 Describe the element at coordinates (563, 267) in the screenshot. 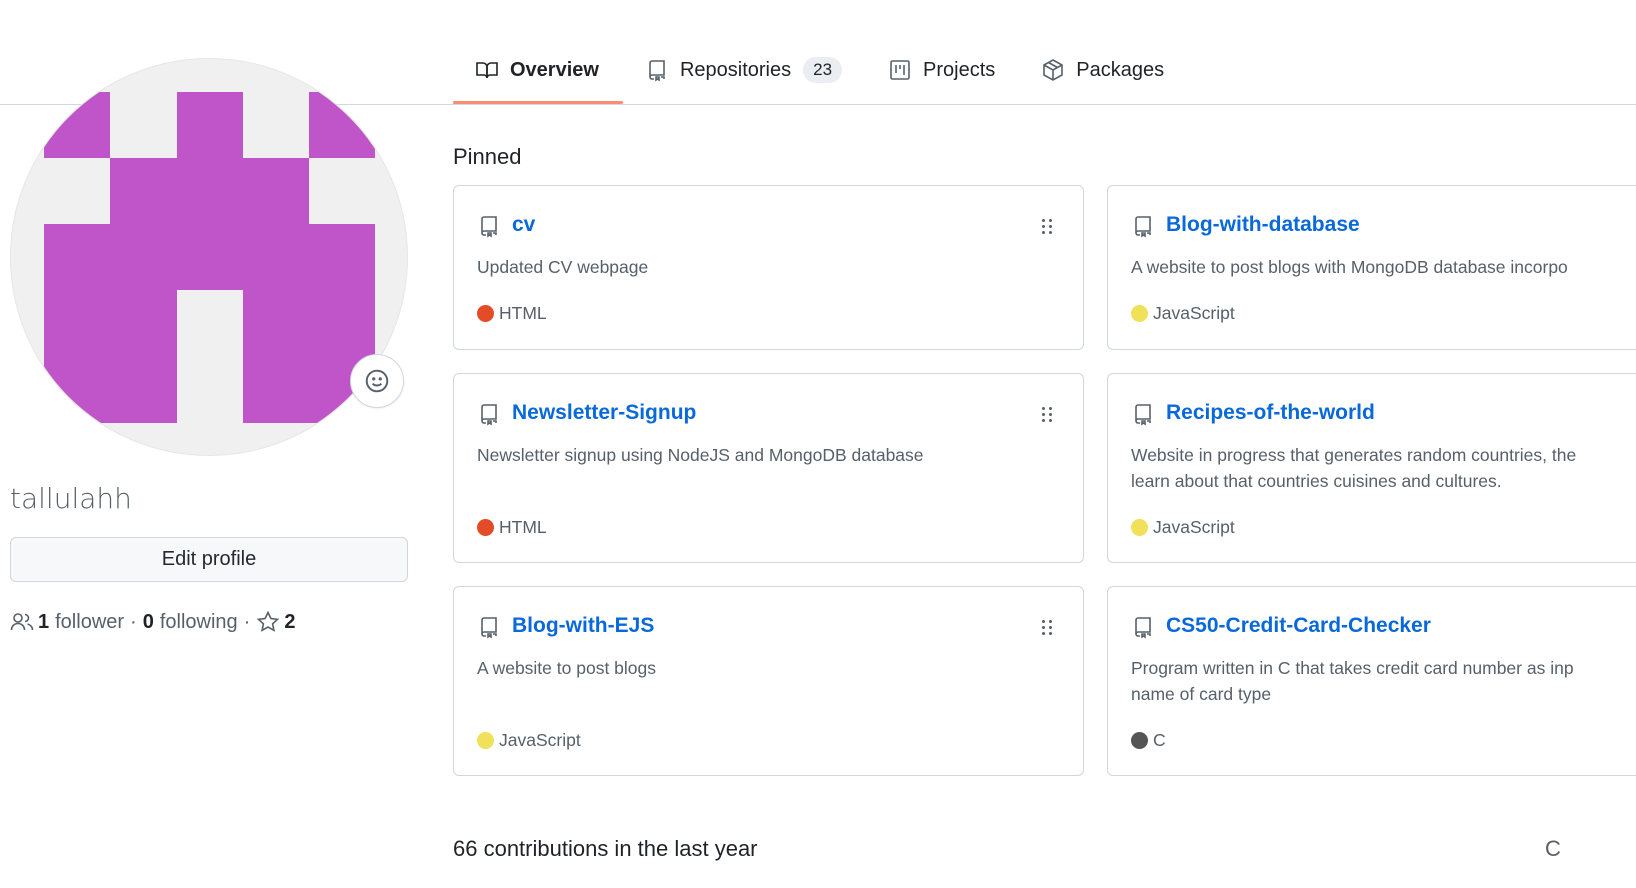

I see `repo-description: Updated CV webpage` at that location.